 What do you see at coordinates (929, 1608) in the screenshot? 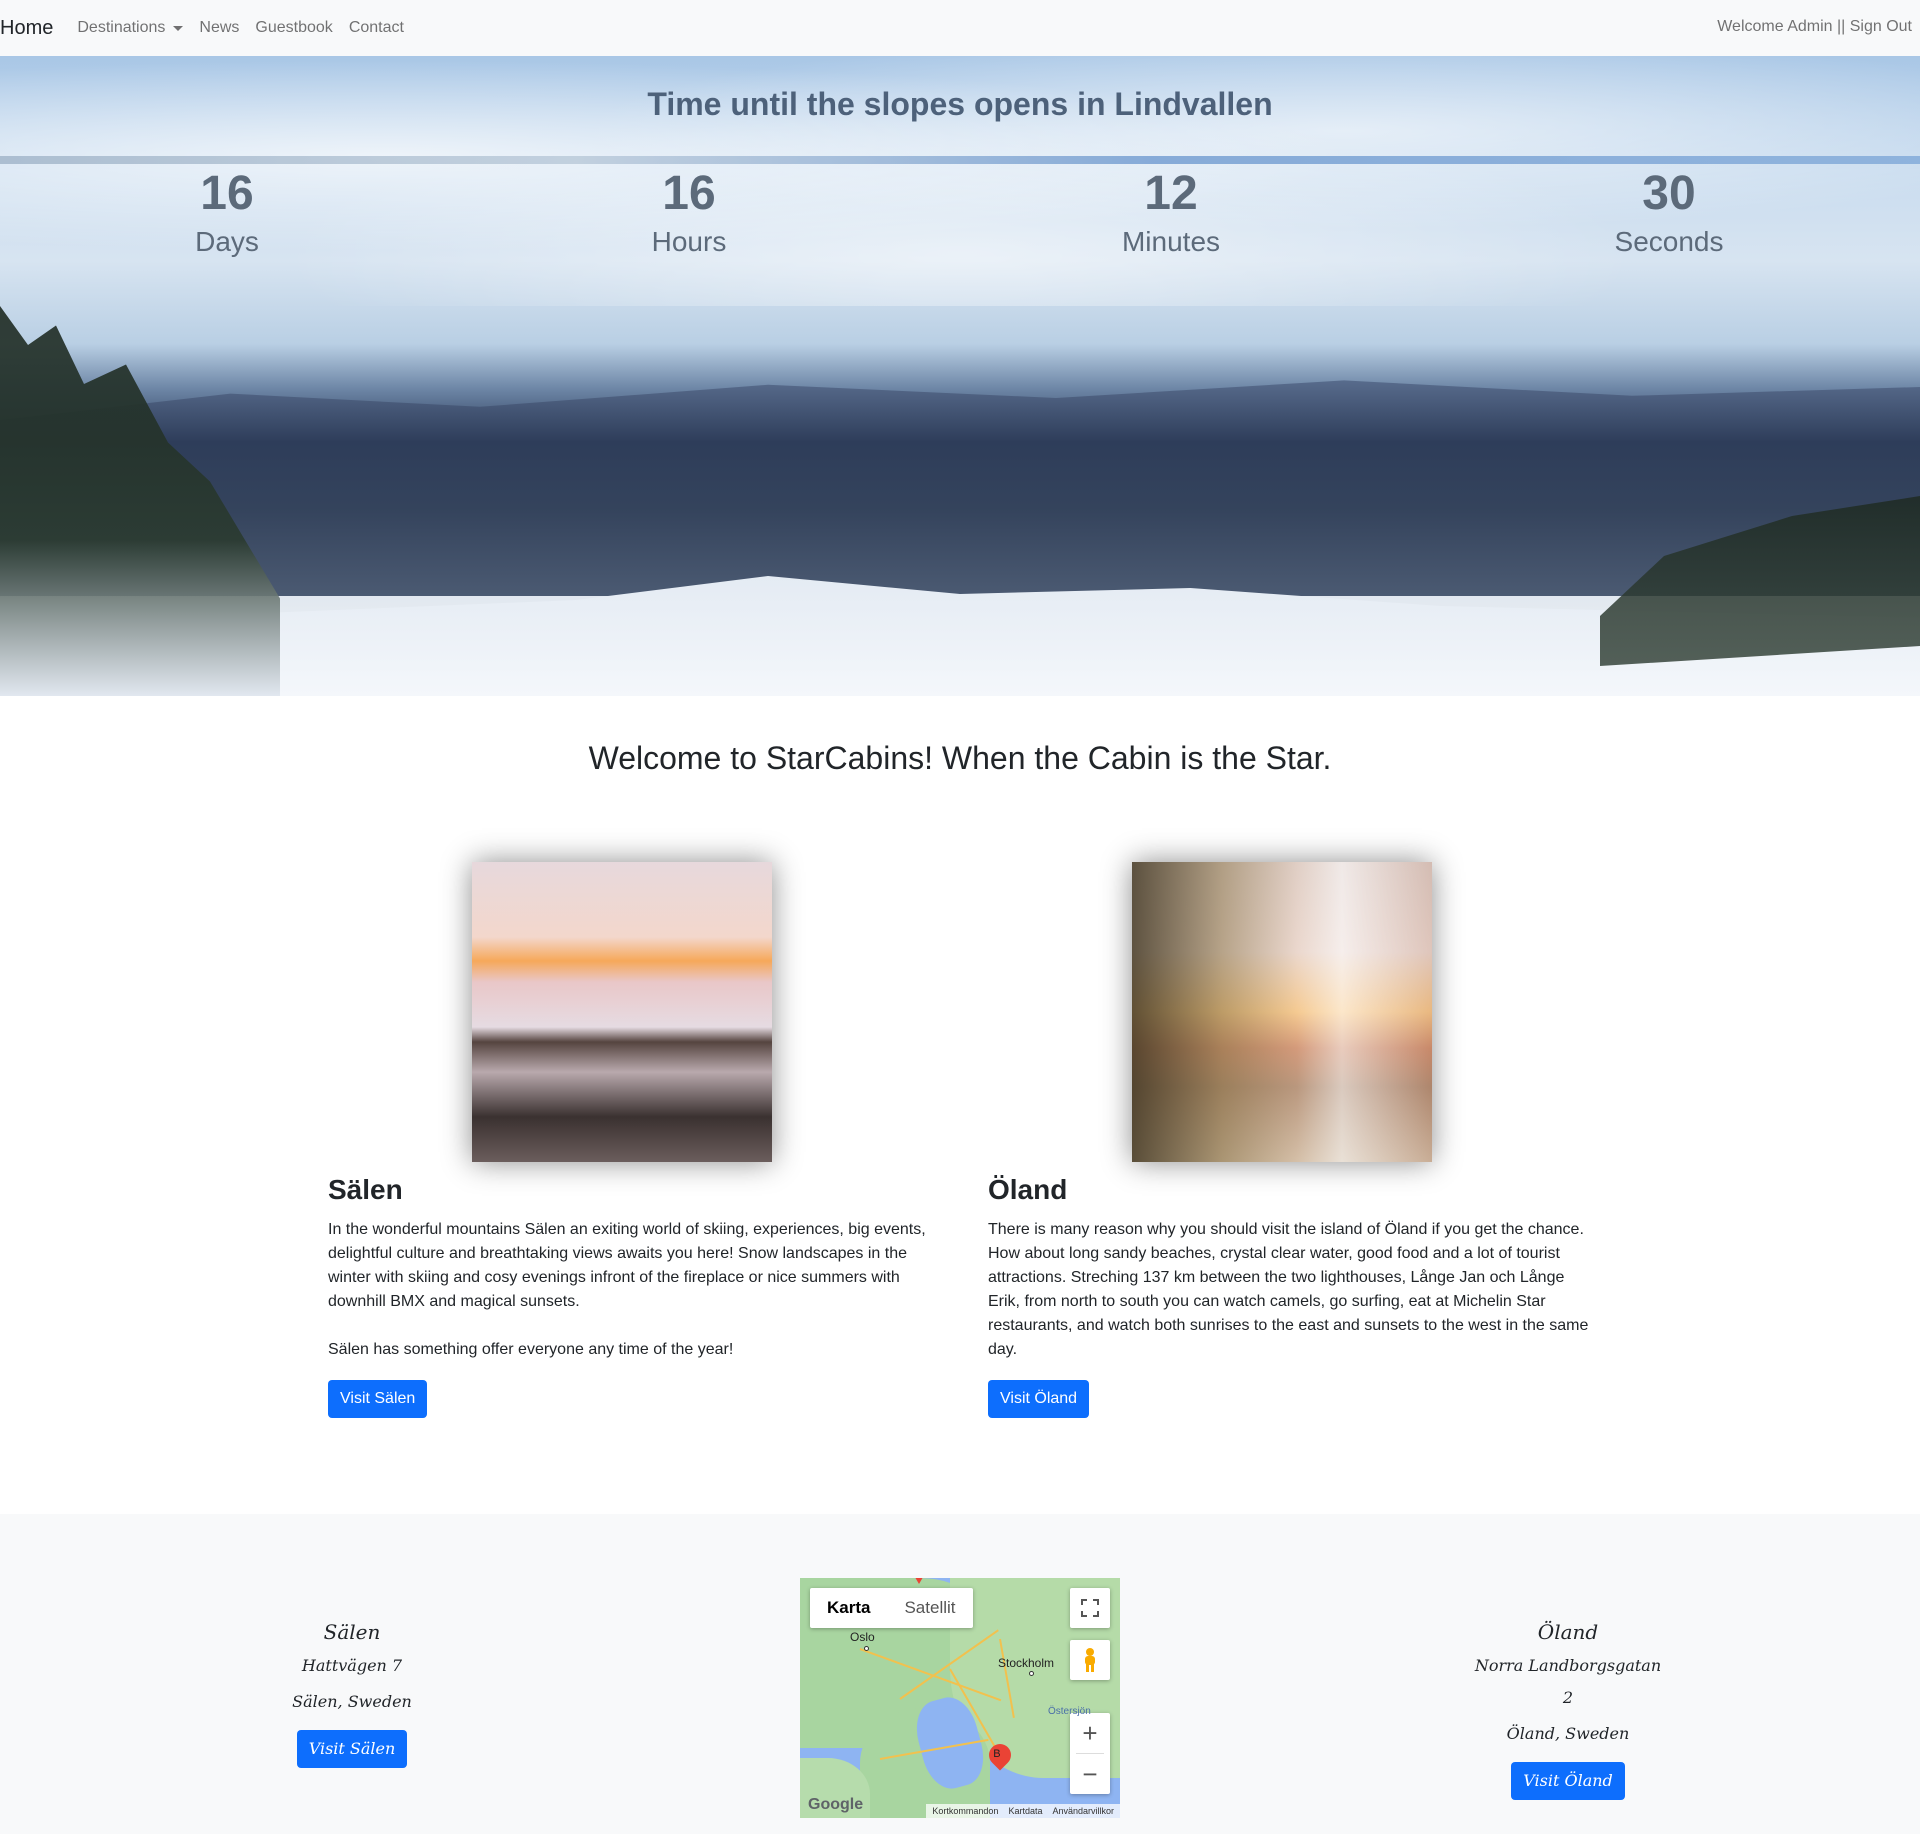
I see `map-tab-satellit: Satellit` at bounding box center [929, 1608].